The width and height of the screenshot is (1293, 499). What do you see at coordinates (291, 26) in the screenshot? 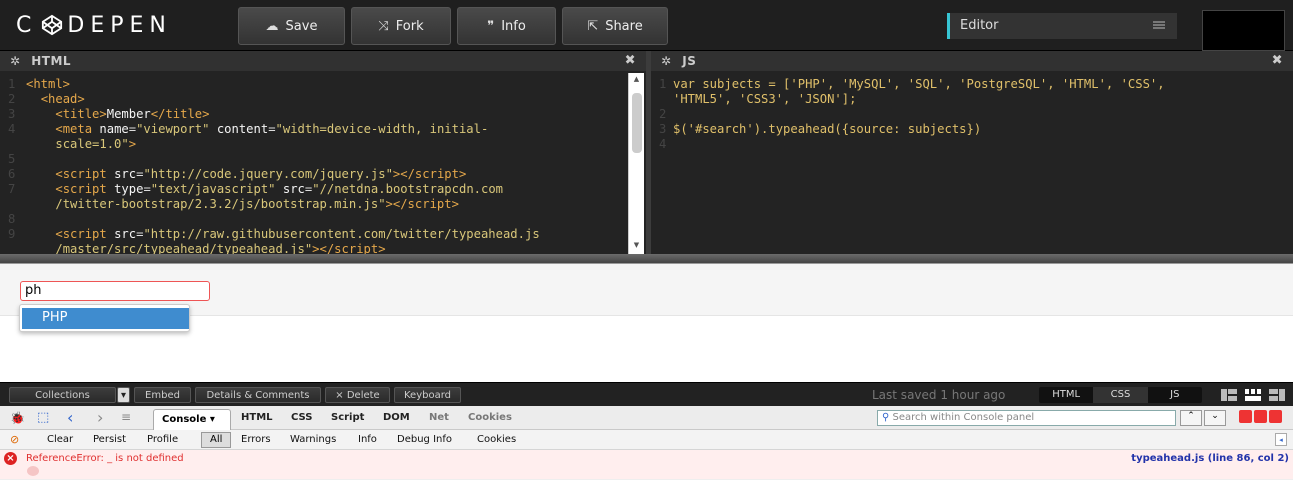
I see `save-button: ☁ Save` at bounding box center [291, 26].